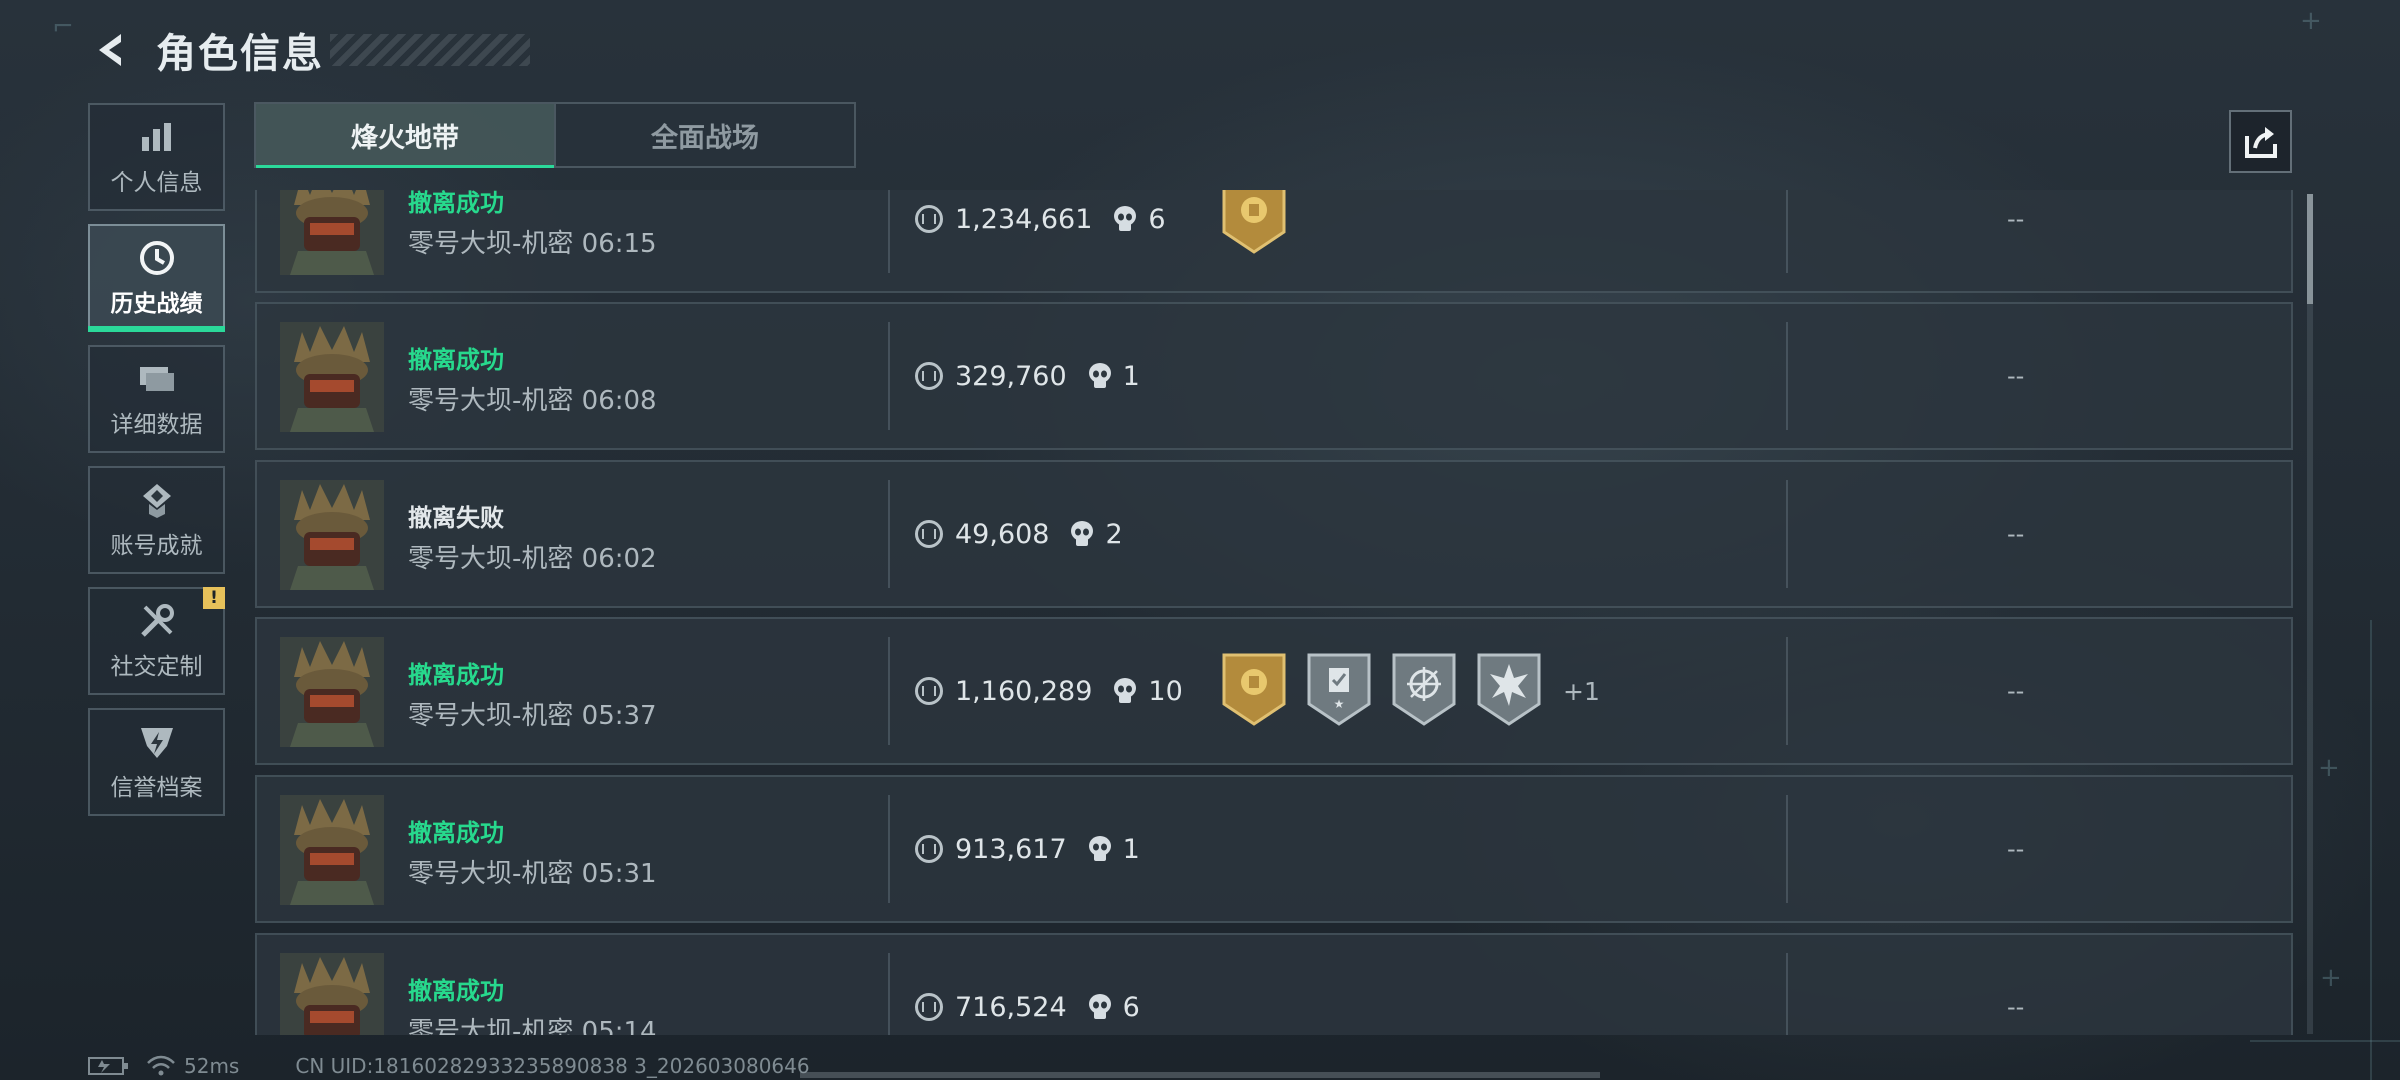 The width and height of the screenshot is (2400, 1080). I want to click on nav-label: 历史战绩, so click(156, 304).